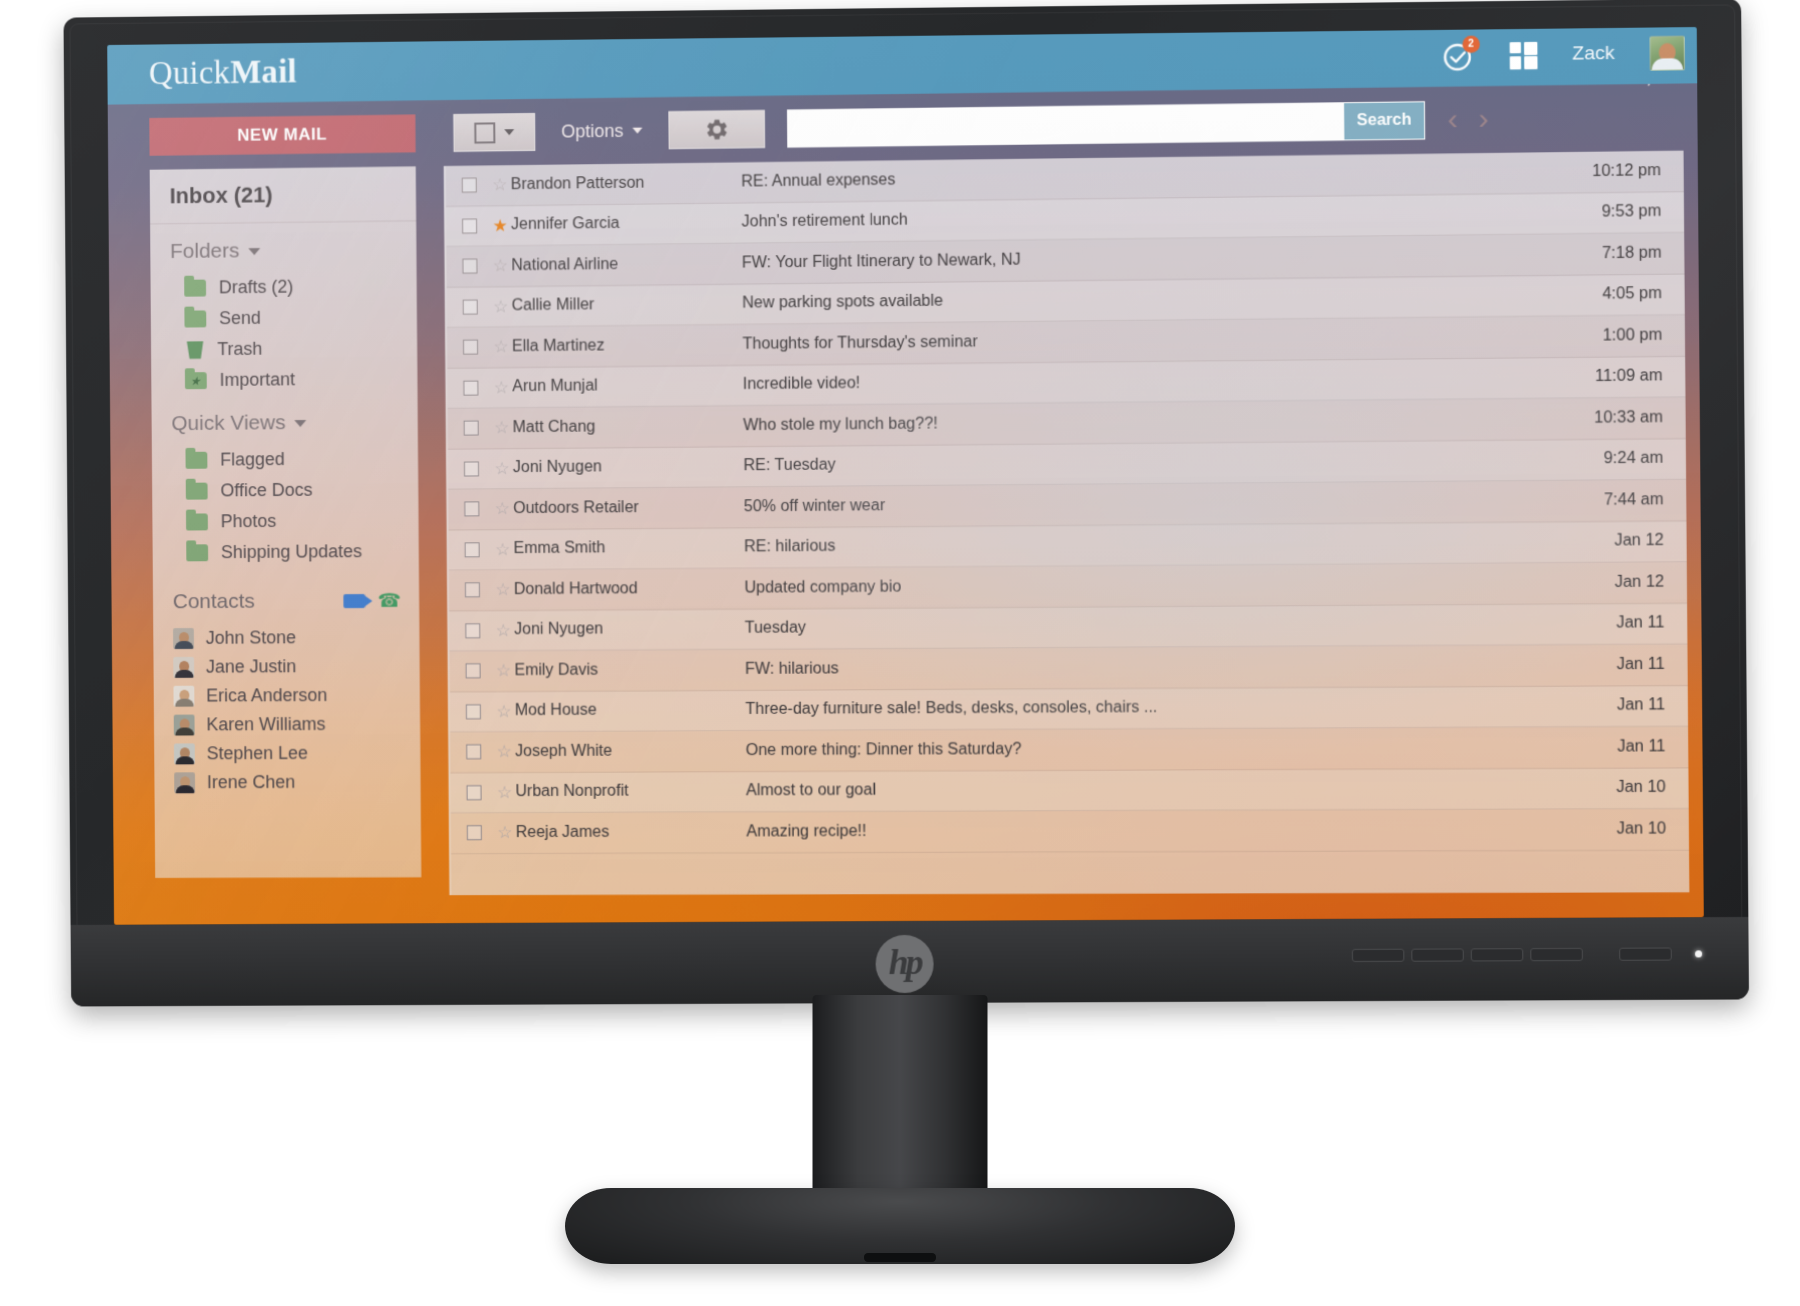 The height and width of the screenshot is (1306, 1800). What do you see at coordinates (1667, 53) in the screenshot?
I see `avatar` at bounding box center [1667, 53].